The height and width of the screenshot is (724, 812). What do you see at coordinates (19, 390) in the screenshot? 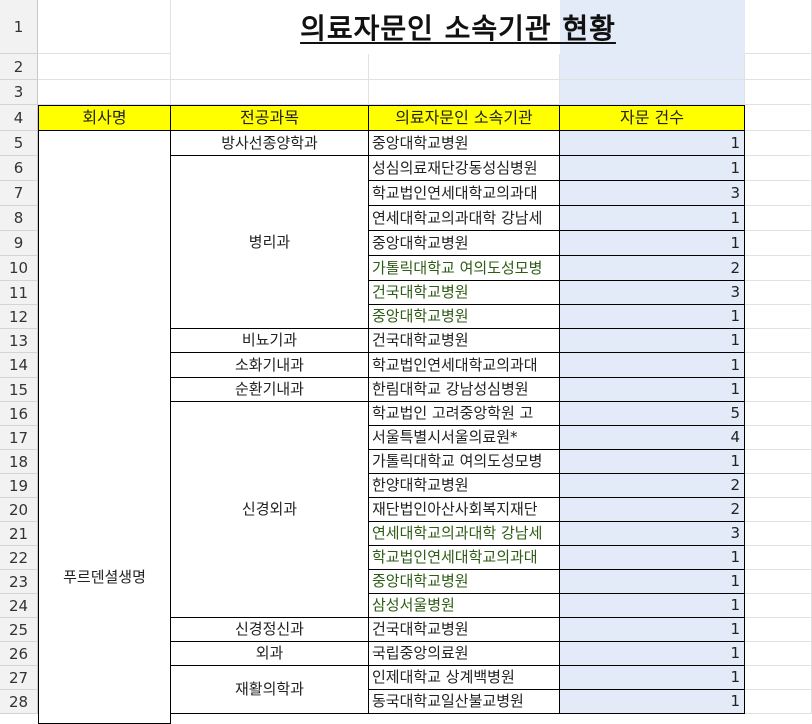
I see `row-header: 15` at bounding box center [19, 390].